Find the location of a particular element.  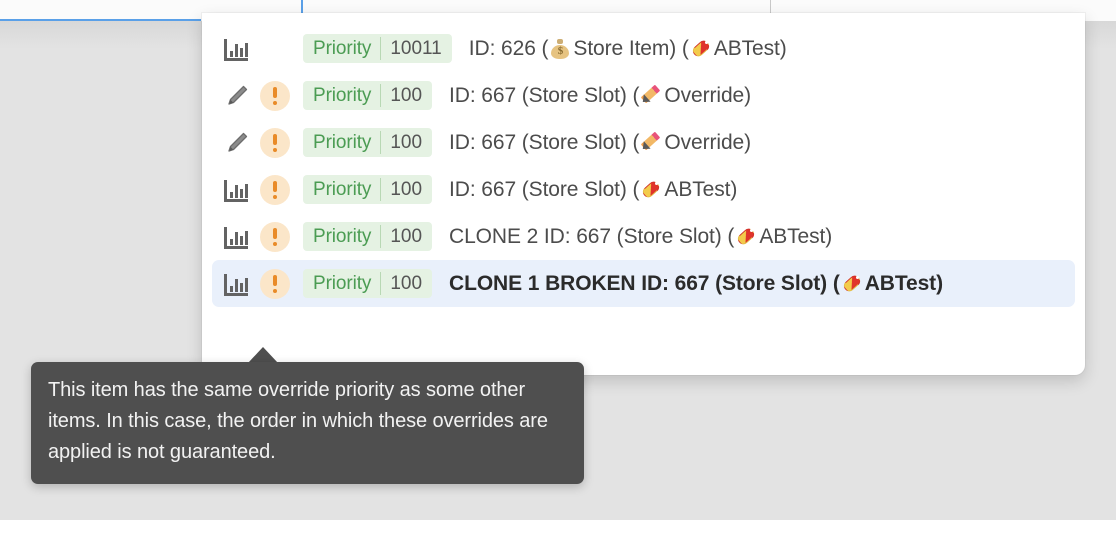

option-text-main: ID: 626 ( is located at coordinates (508, 48).